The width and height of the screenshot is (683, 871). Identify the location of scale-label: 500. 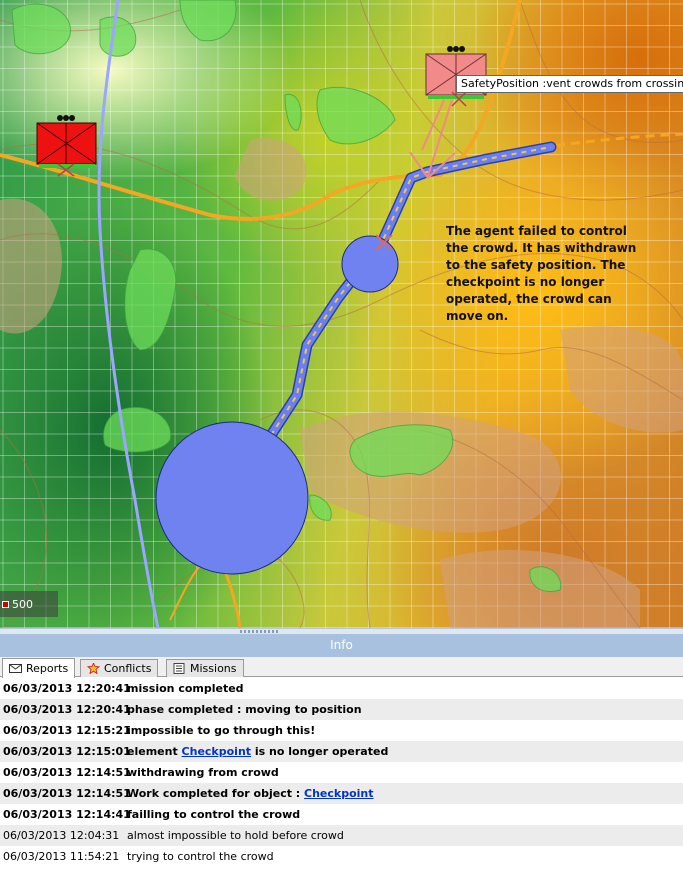
(22, 604).